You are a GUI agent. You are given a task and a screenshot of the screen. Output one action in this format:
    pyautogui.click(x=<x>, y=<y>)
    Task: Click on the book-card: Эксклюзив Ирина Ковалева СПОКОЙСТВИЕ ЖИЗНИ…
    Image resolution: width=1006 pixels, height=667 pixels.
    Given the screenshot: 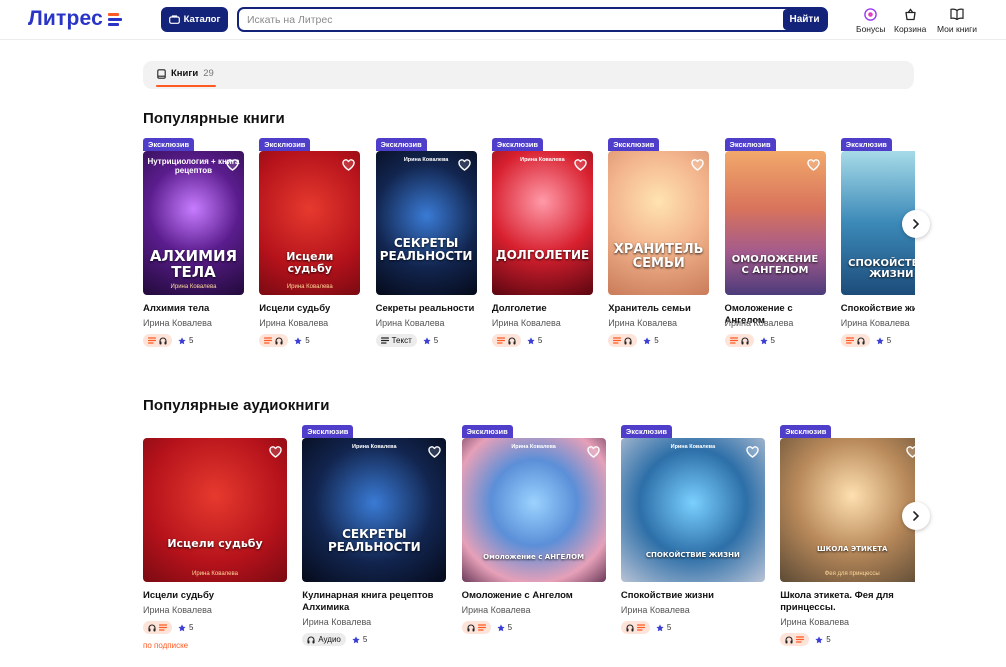 What is the action you would take?
    pyautogui.click(x=692, y=542)
    